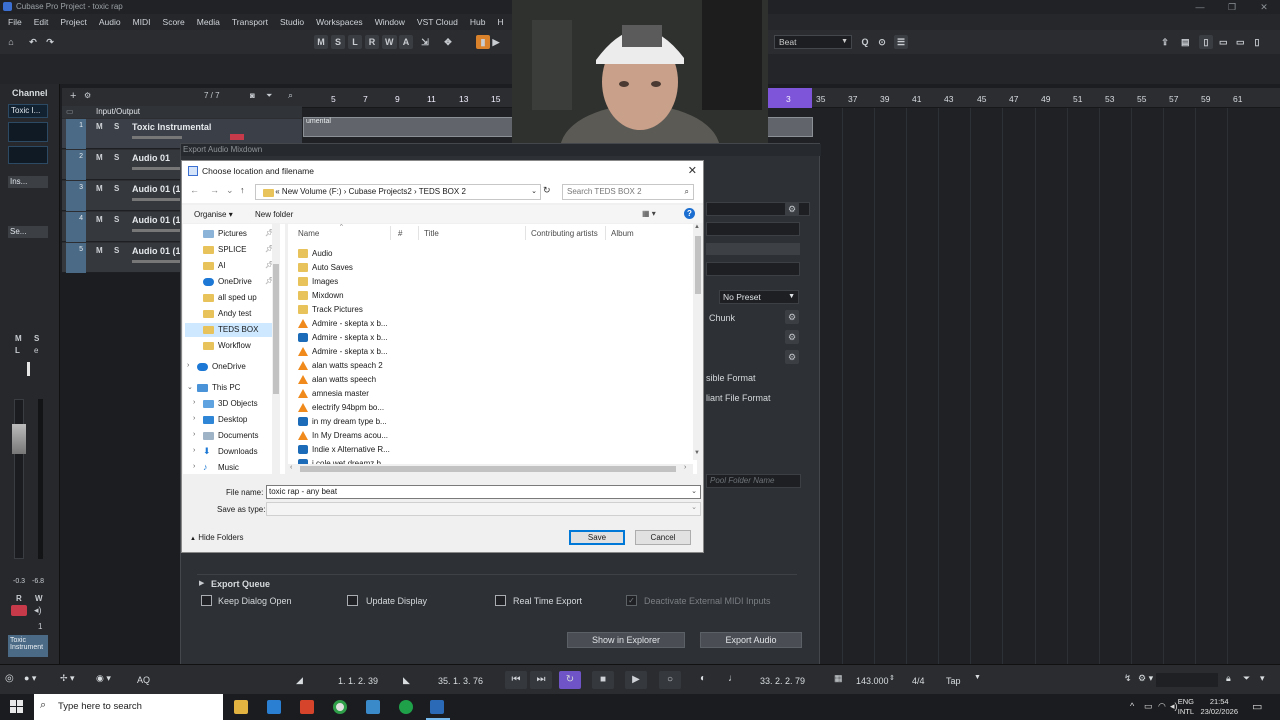  I want to click on chevron-down-icon: ▼, so click(977, 677).